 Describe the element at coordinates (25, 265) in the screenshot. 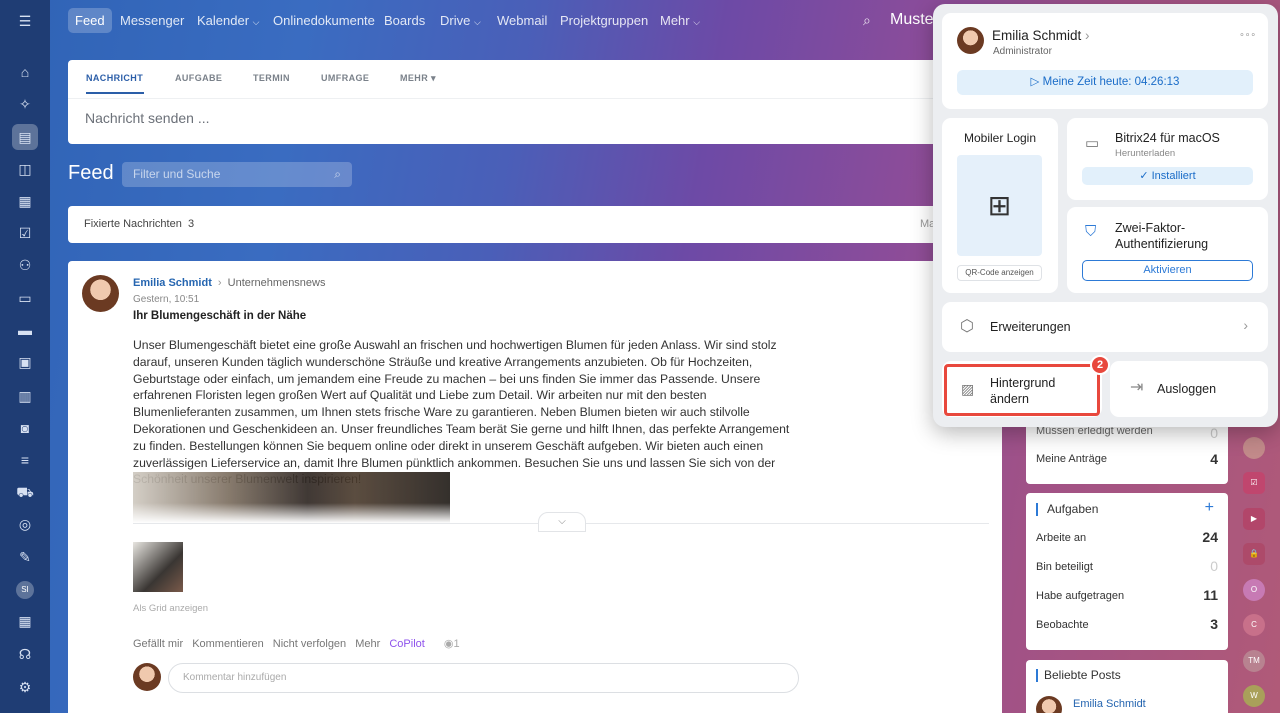

I see `groups-icon: ⚇` at that location.